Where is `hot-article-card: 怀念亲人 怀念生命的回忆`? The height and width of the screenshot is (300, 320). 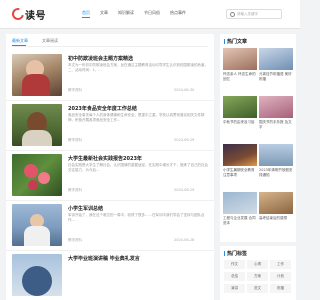 hot-article-card: 怀念亲人 怀念生命的回忆 is located at coordinates (240, 68).